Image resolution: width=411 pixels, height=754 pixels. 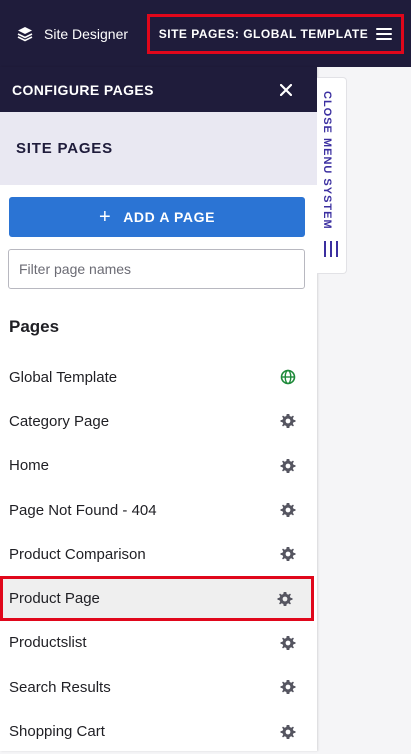 What do you see at coordinates (64, 148) in the screenshot?
I see `section-title: SITE PAGES` at bounding box center [64, 148].